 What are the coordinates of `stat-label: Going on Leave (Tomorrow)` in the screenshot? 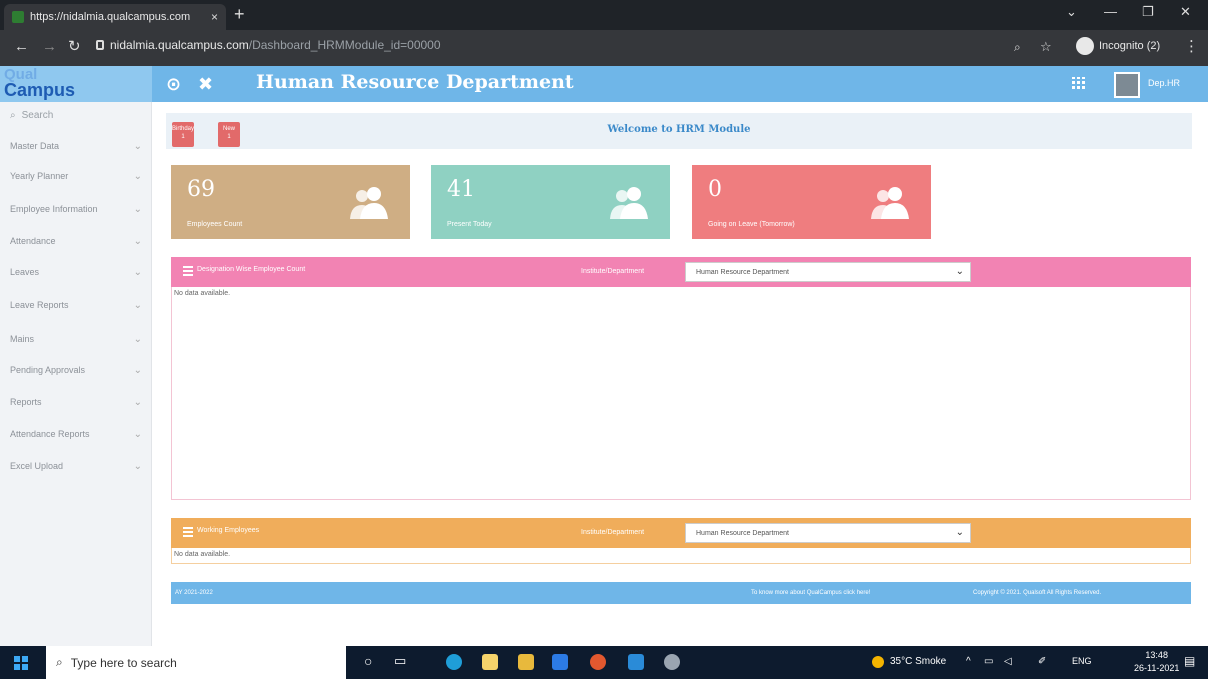 It's located at (751, 224).